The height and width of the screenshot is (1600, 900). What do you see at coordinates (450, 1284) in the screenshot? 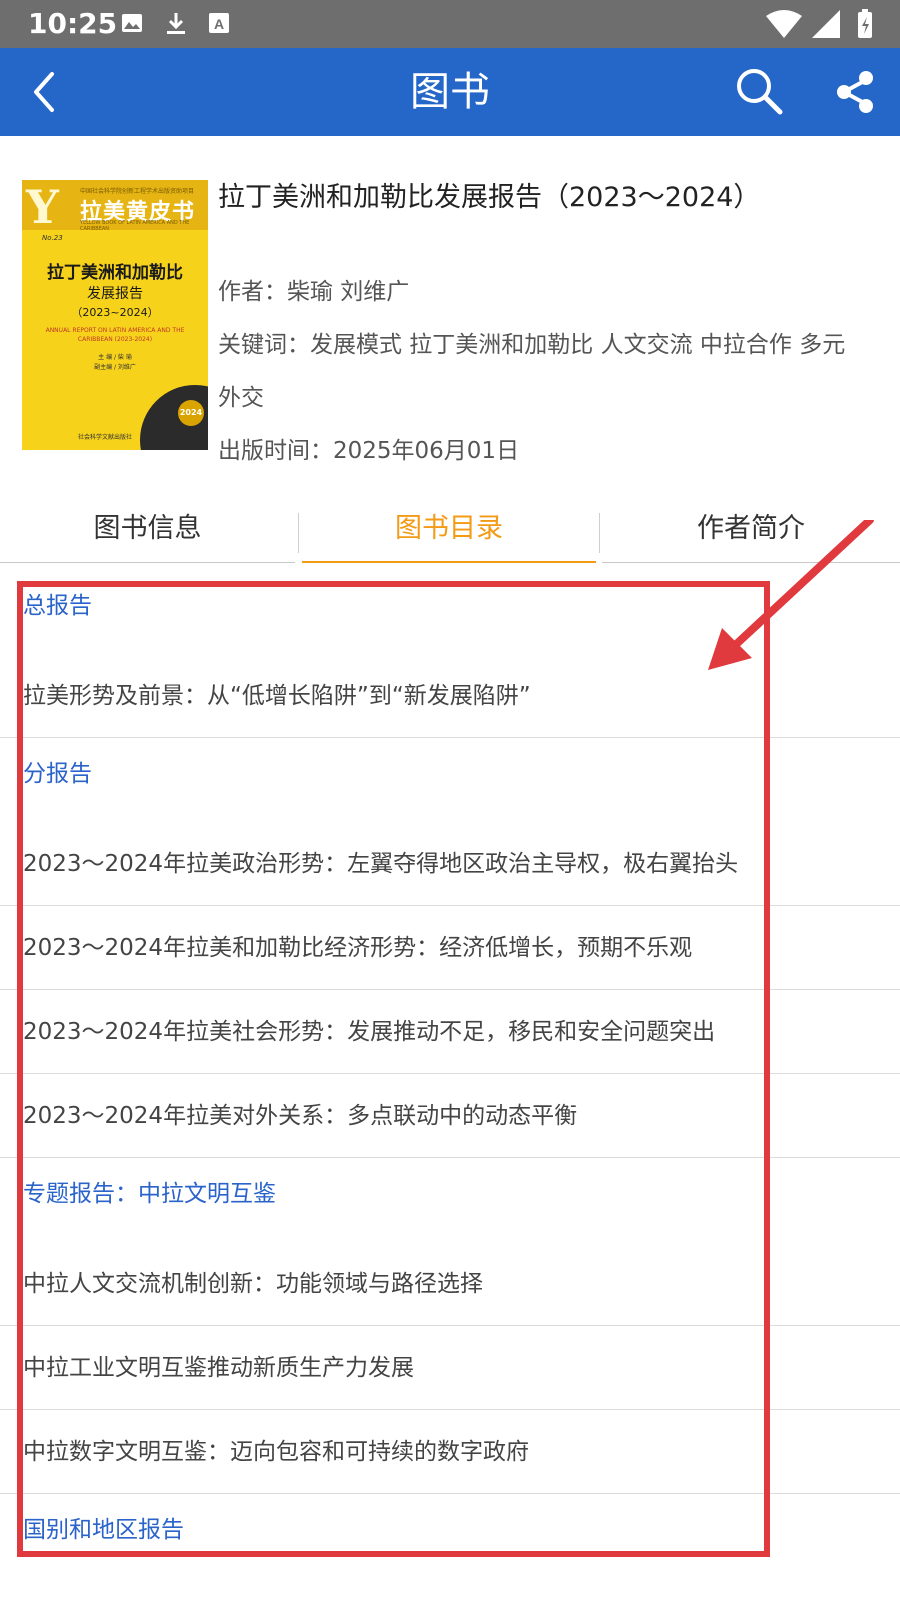
I see `toc-chapter-item: 中拉人文交流机制创新：功能领域与路径选择` at bounding box center [450, 1284].